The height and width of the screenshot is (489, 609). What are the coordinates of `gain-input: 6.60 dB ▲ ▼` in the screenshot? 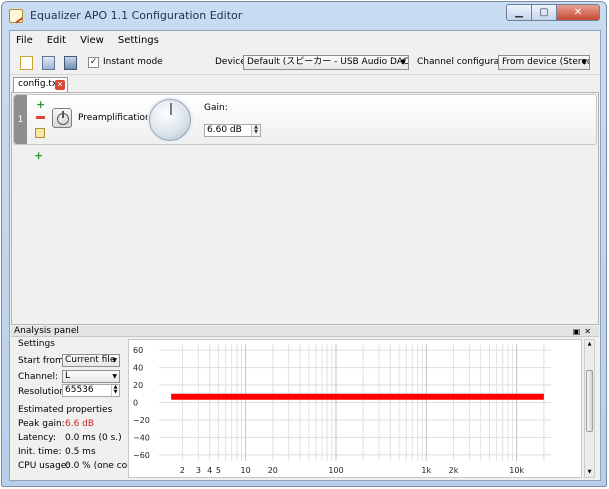 It's located at (232, 130).